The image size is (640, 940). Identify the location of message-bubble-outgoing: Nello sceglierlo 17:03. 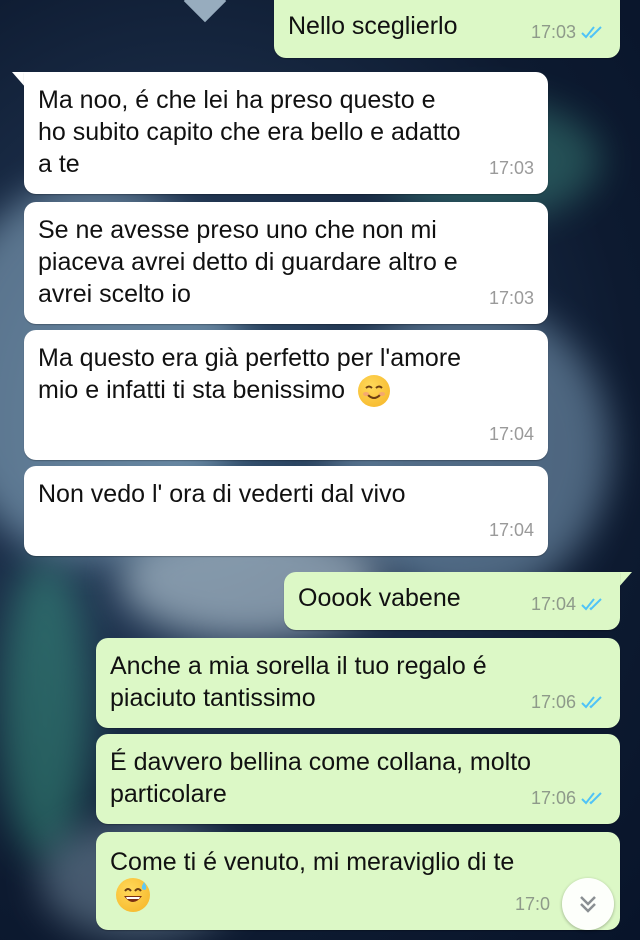
(447, 29).